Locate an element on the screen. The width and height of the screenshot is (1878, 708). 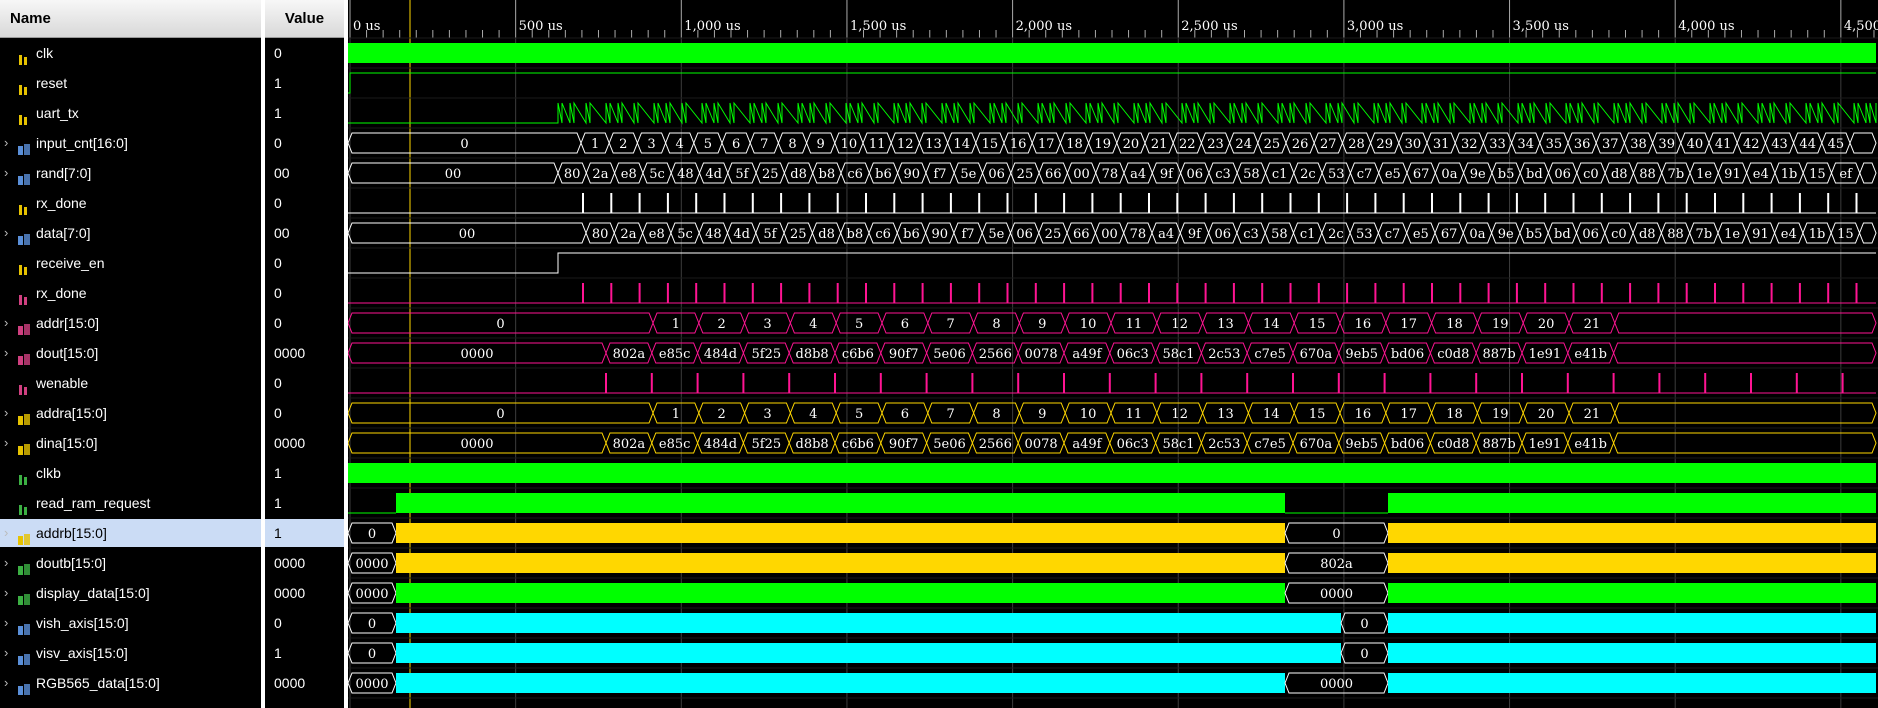
bus-value-label: 67 is located at coordinates (1449, 234).